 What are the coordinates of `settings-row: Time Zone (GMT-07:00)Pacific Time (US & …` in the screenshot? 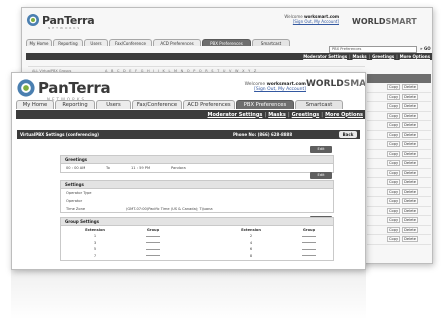 It's located at (197, 209).